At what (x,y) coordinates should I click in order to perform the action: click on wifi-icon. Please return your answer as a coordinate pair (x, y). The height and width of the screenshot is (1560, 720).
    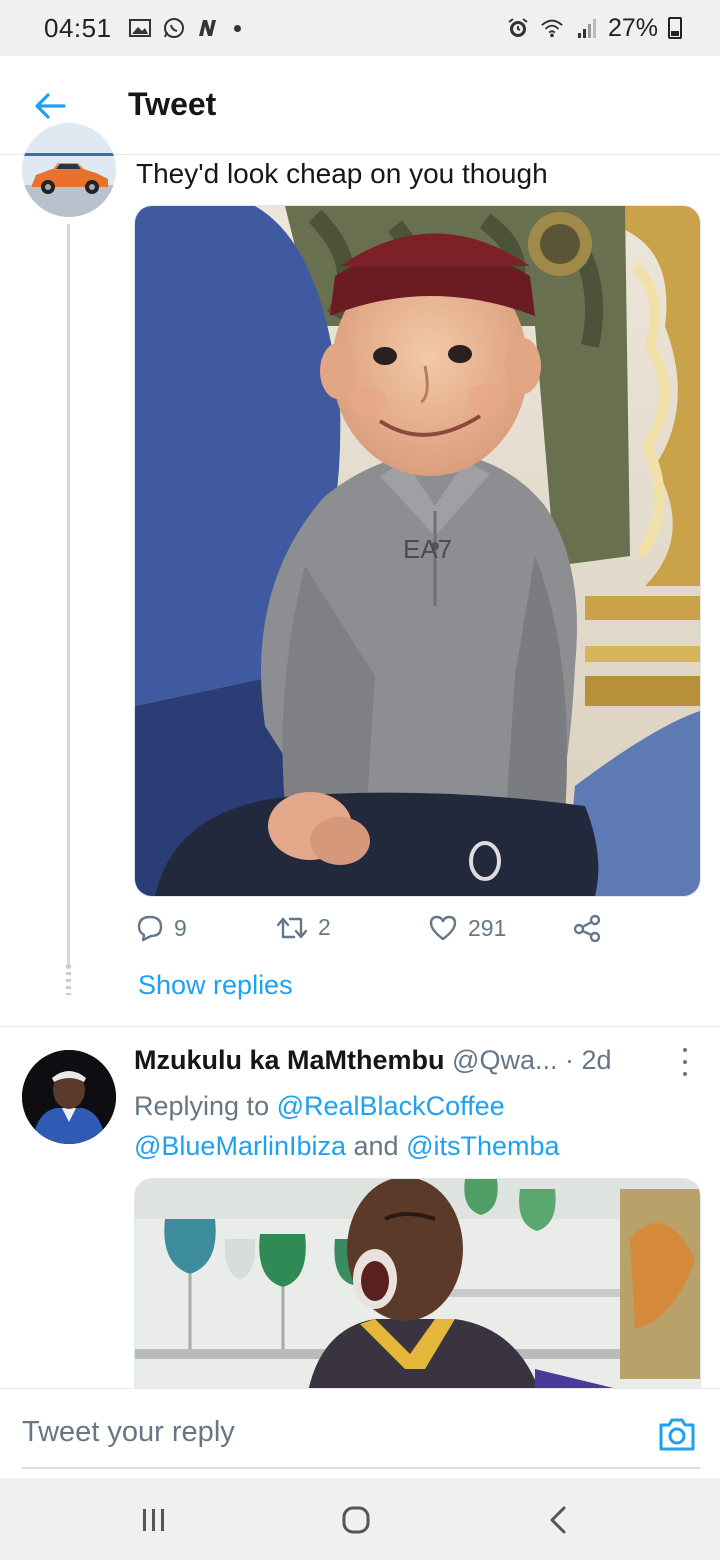
    Looking at the image, I should click on (552, 28).